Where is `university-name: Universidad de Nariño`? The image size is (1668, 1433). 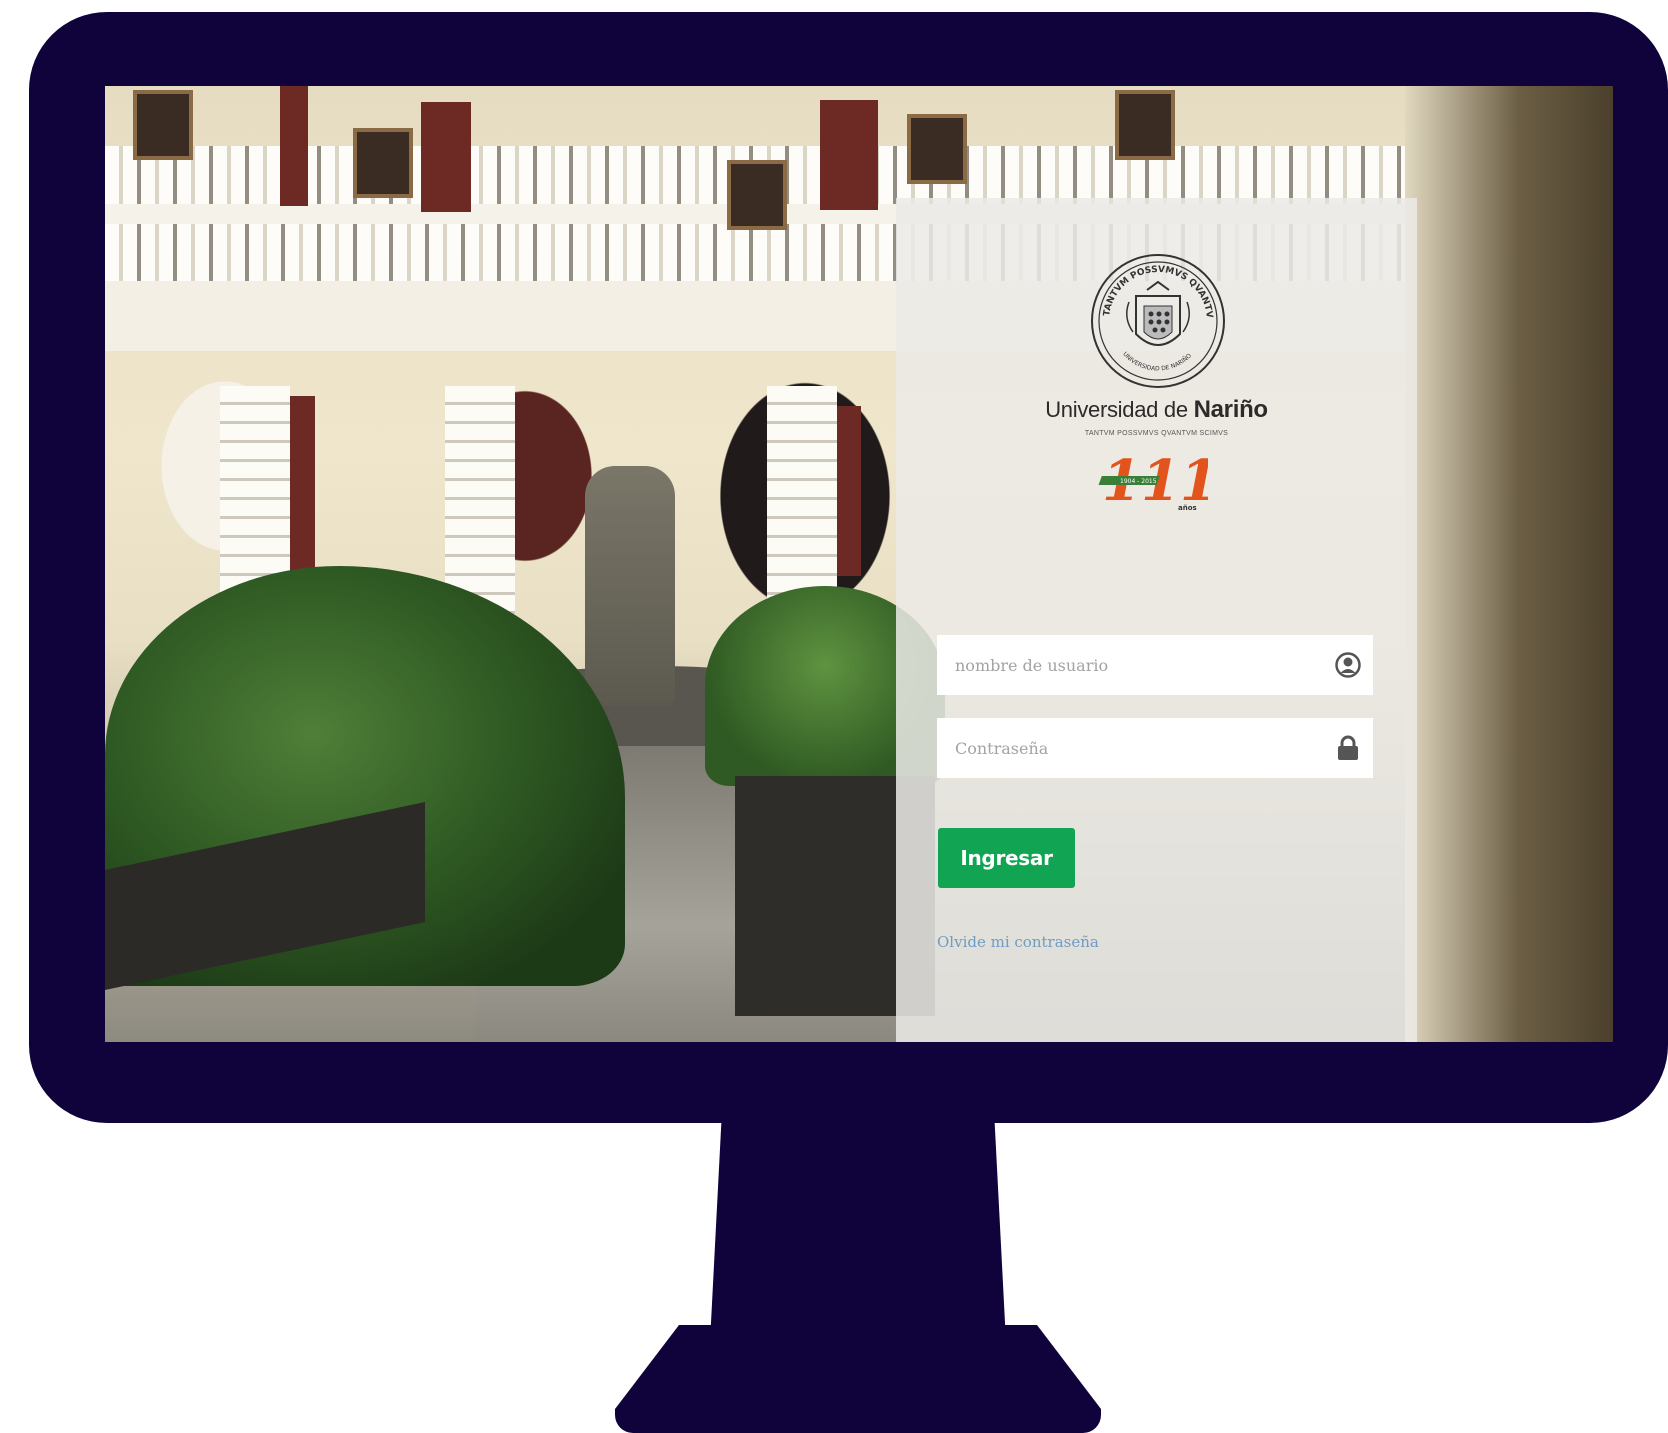
university-name: Universidad de Nariño is located at coordinates (1156, 409).